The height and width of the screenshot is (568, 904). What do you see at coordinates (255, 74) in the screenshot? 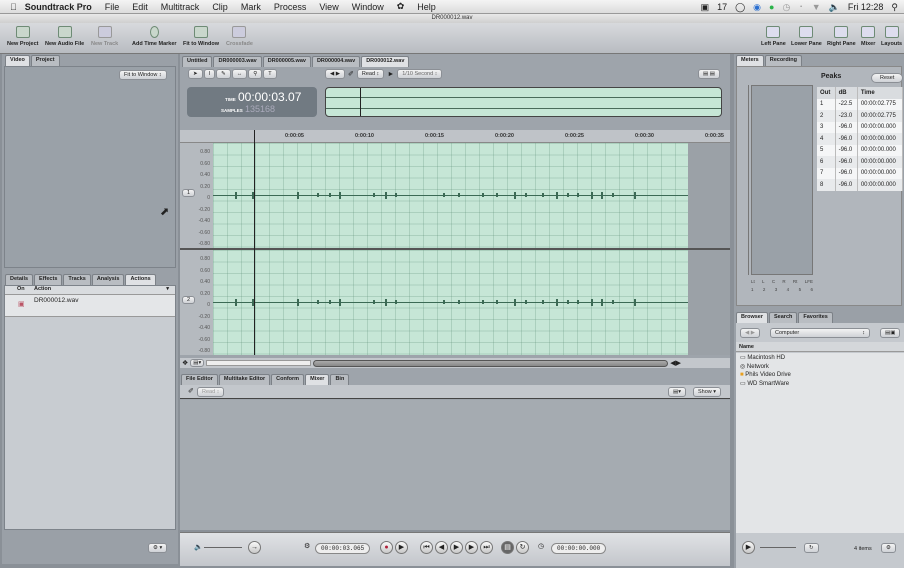
I see `zoom-tool-icon: ⚲` at bounding box center [255, 74].